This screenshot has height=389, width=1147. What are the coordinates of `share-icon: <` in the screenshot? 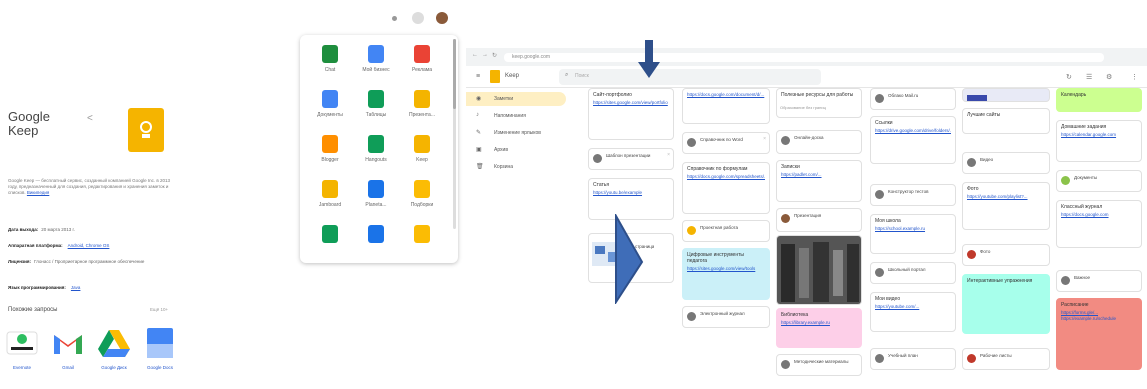 It's located at (90, 118).